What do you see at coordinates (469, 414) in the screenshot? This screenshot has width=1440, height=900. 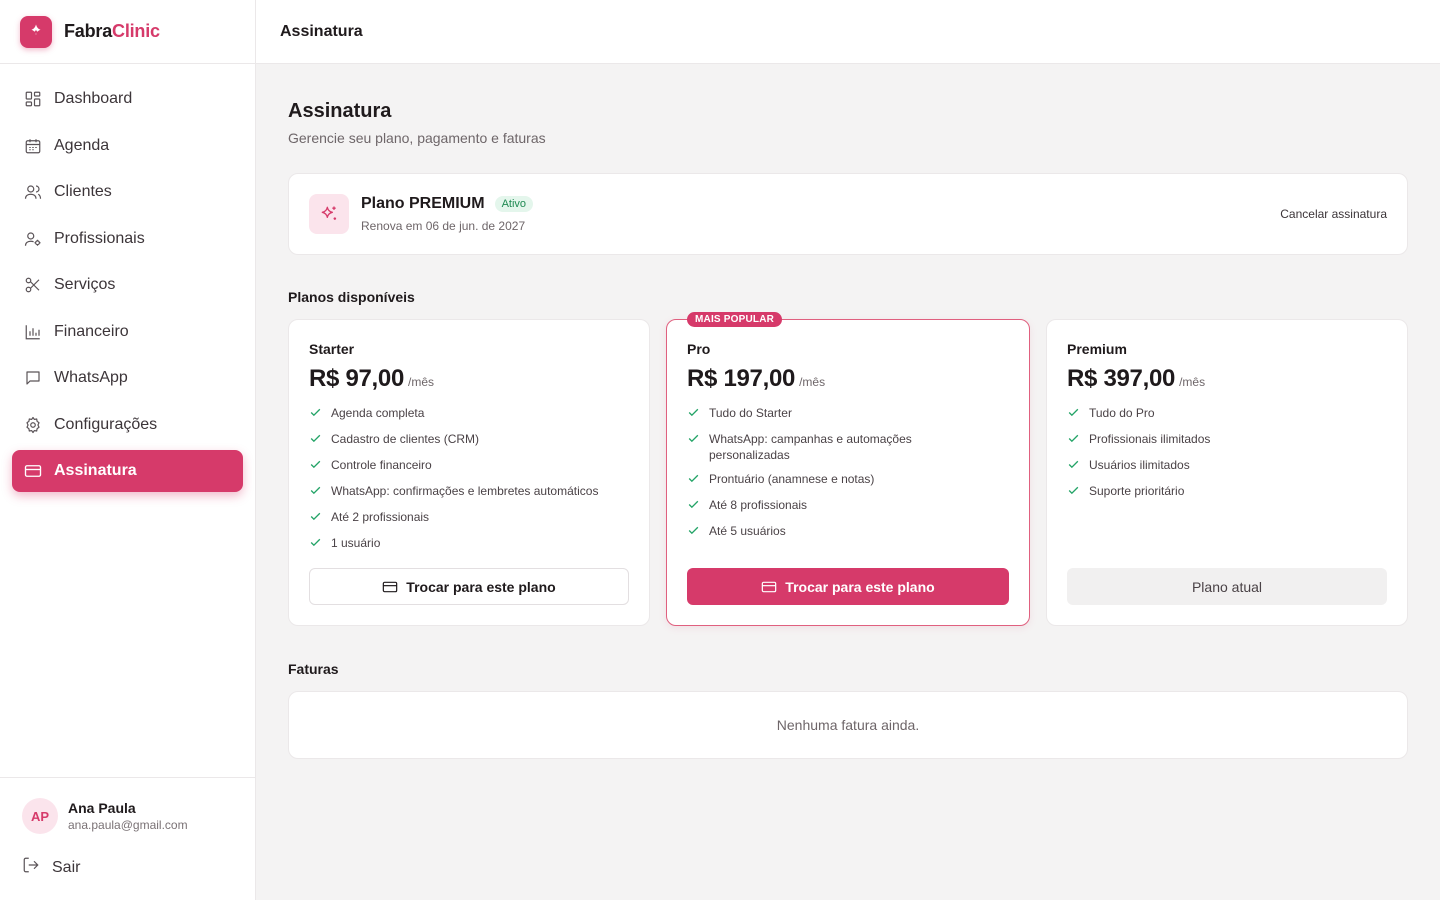 I see `list-item: Agenda completa` at bounding box center [469, 414].